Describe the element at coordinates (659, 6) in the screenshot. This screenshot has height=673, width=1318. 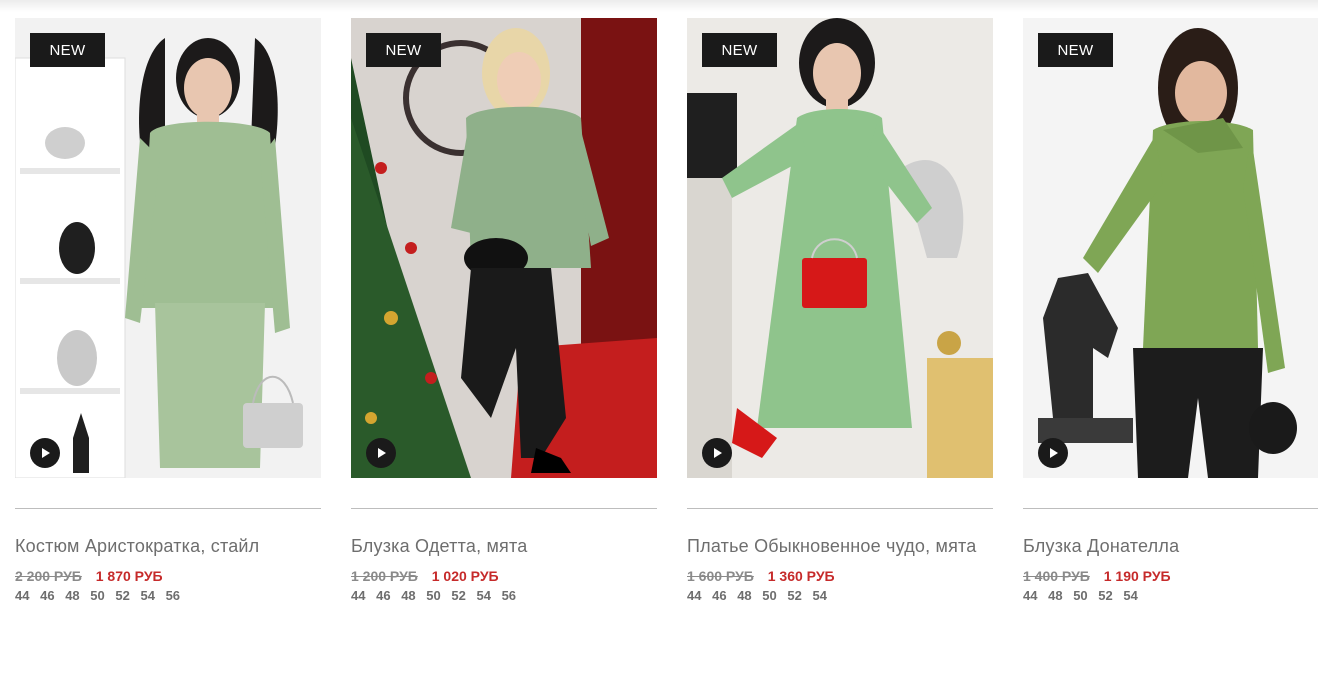
I see `header-shadow` at that location.